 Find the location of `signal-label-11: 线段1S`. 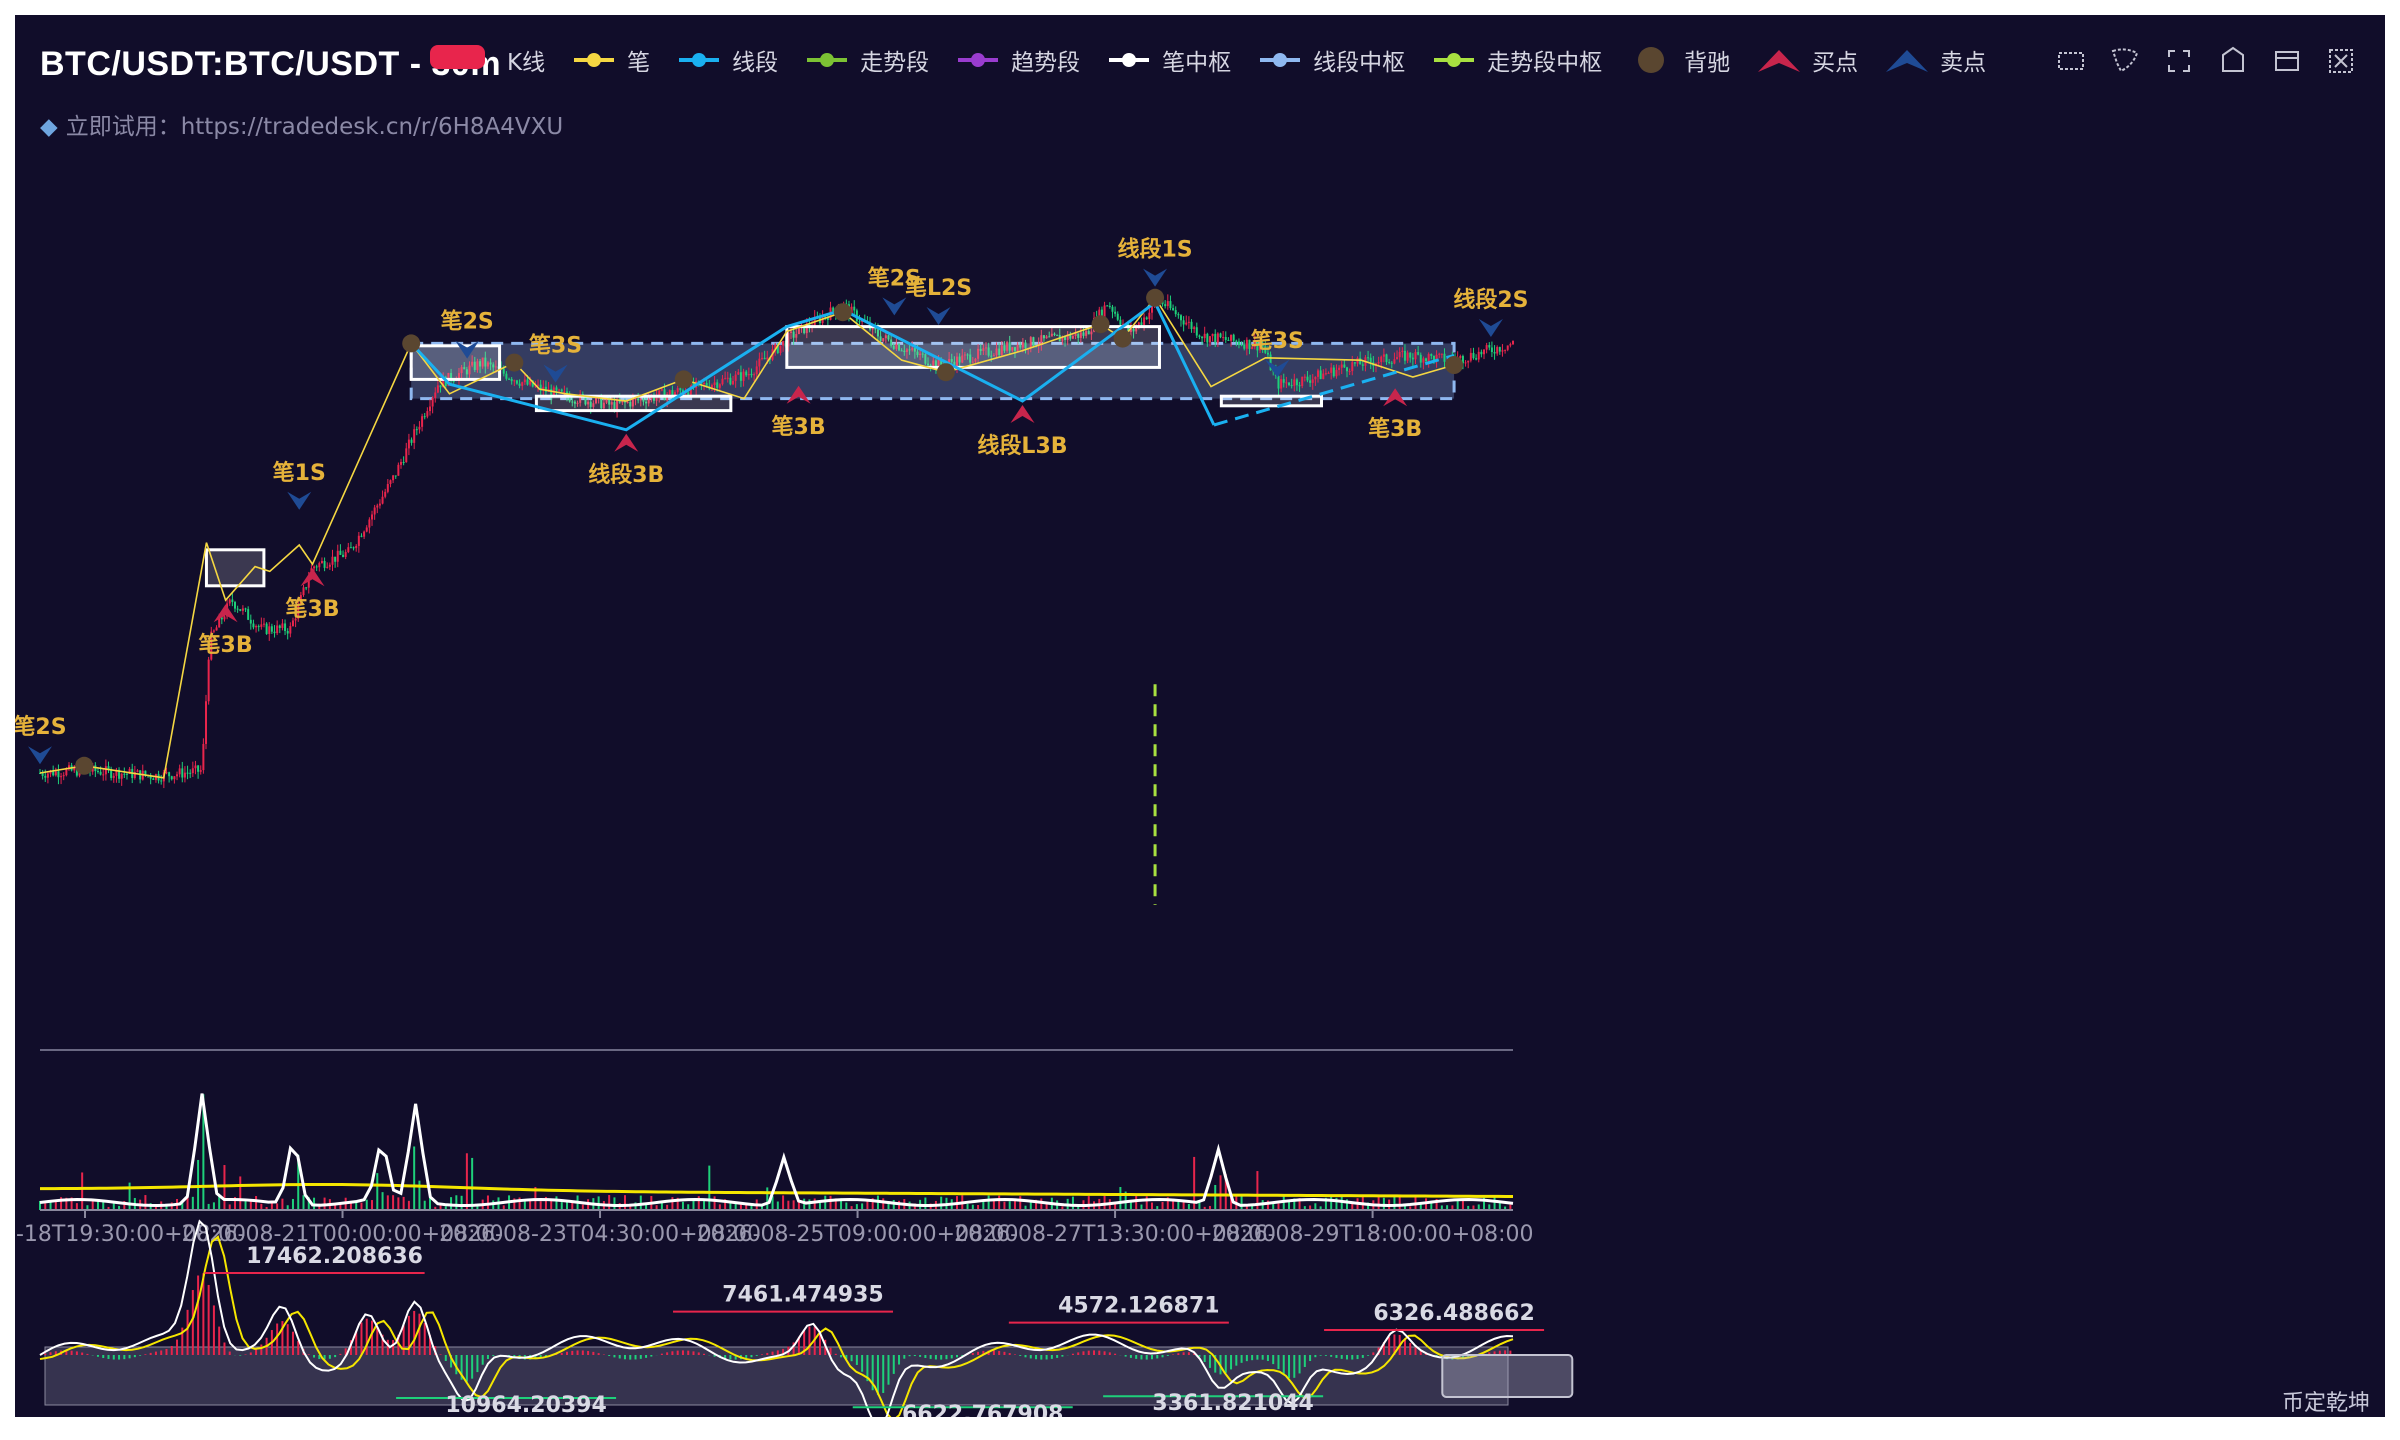

signal-label-11: 线段1S is located at coordinates (1154, 250).